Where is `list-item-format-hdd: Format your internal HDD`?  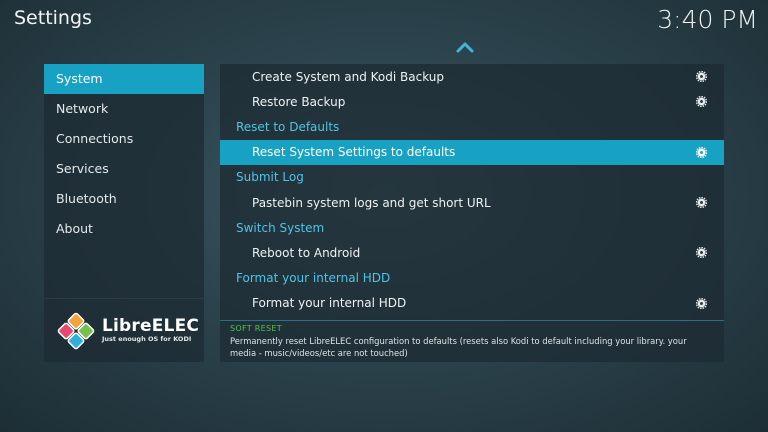 list-item-format-hdd: Format your internal HDD is located at coordinates (472, 303).